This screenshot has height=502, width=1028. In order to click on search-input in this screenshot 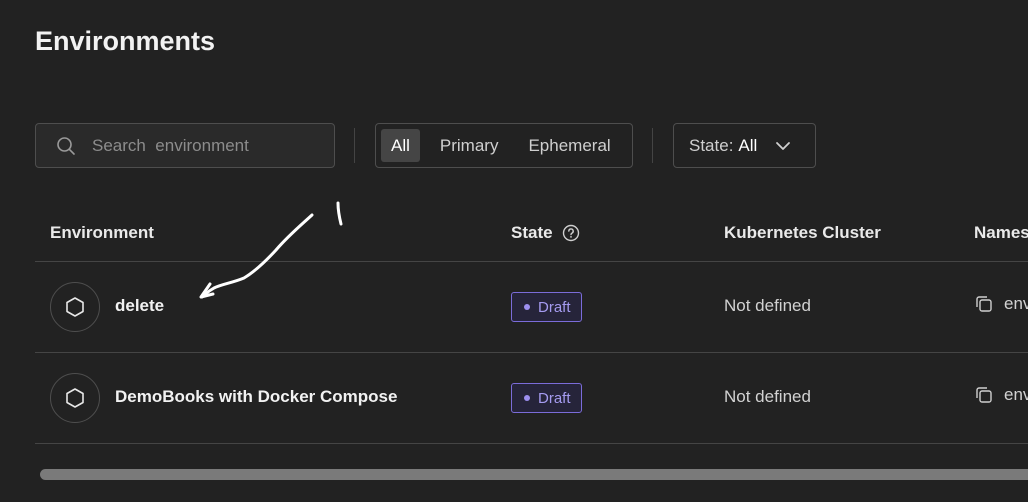, I will do `click(202, 145)`.